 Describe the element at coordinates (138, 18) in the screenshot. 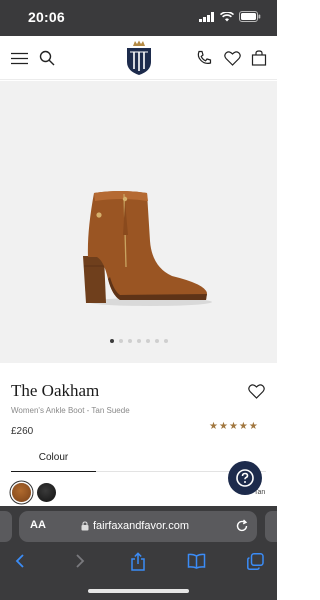

I see `status-bar: 20:06` at that location.